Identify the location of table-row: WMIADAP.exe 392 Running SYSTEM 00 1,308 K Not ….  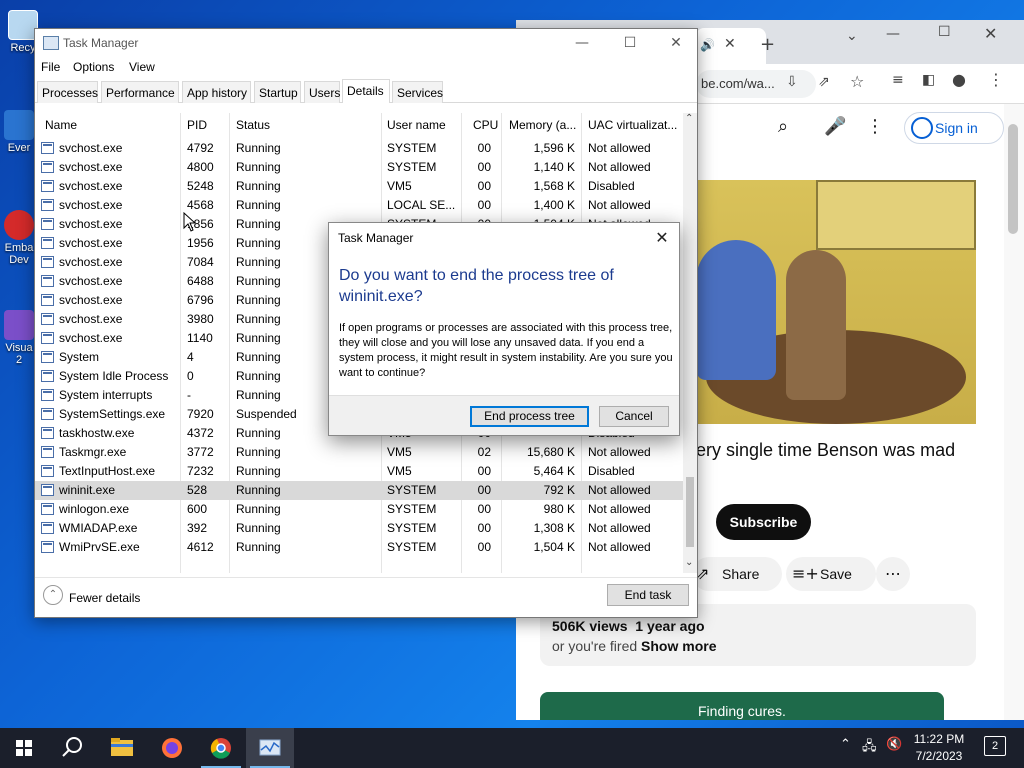
(359, 528).